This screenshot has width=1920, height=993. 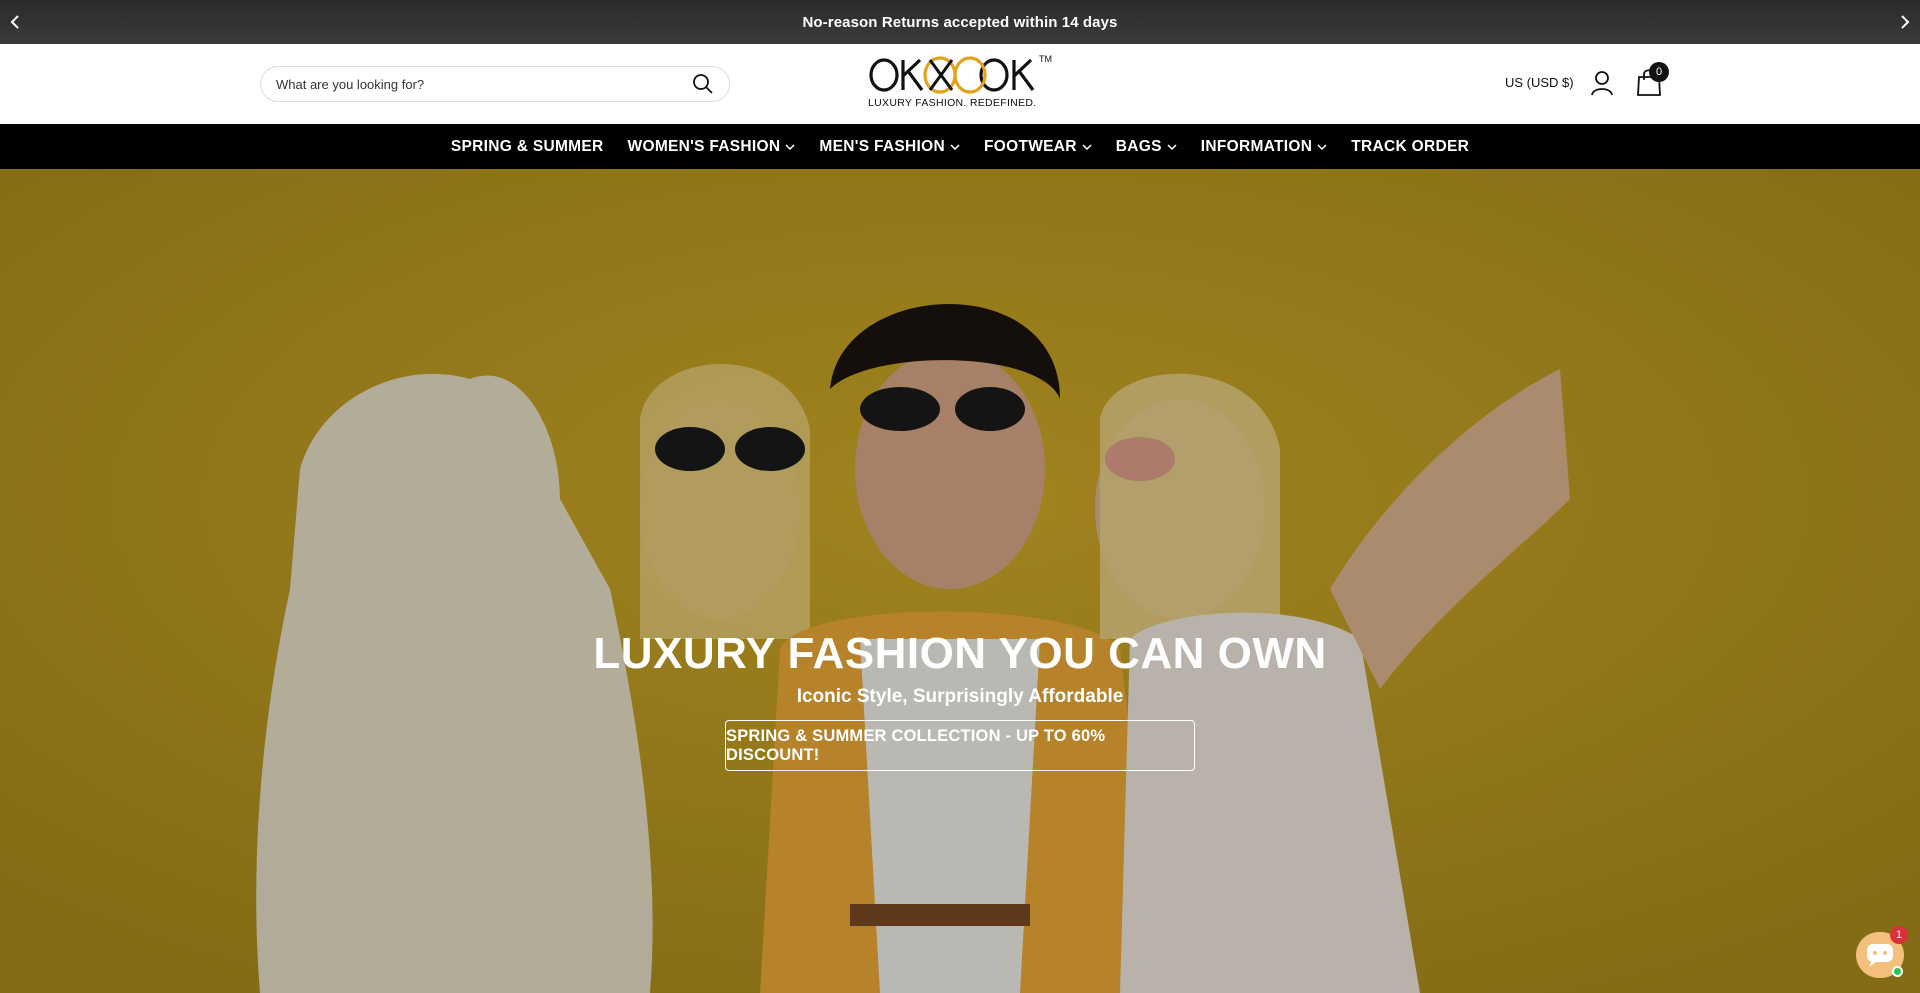 I want to click on logo-trademark: TM, so click(x=1045, y=59).